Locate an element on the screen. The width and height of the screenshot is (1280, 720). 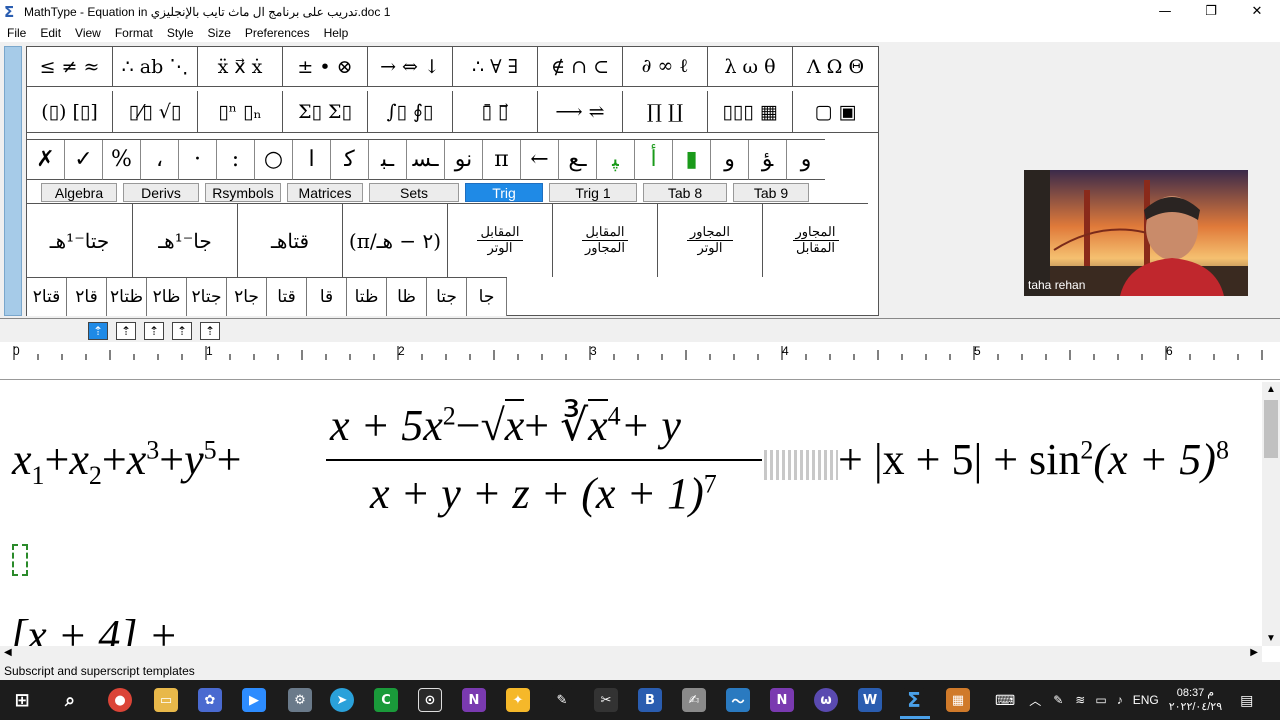
symbol-button: : is located at coordinates (236, 160).